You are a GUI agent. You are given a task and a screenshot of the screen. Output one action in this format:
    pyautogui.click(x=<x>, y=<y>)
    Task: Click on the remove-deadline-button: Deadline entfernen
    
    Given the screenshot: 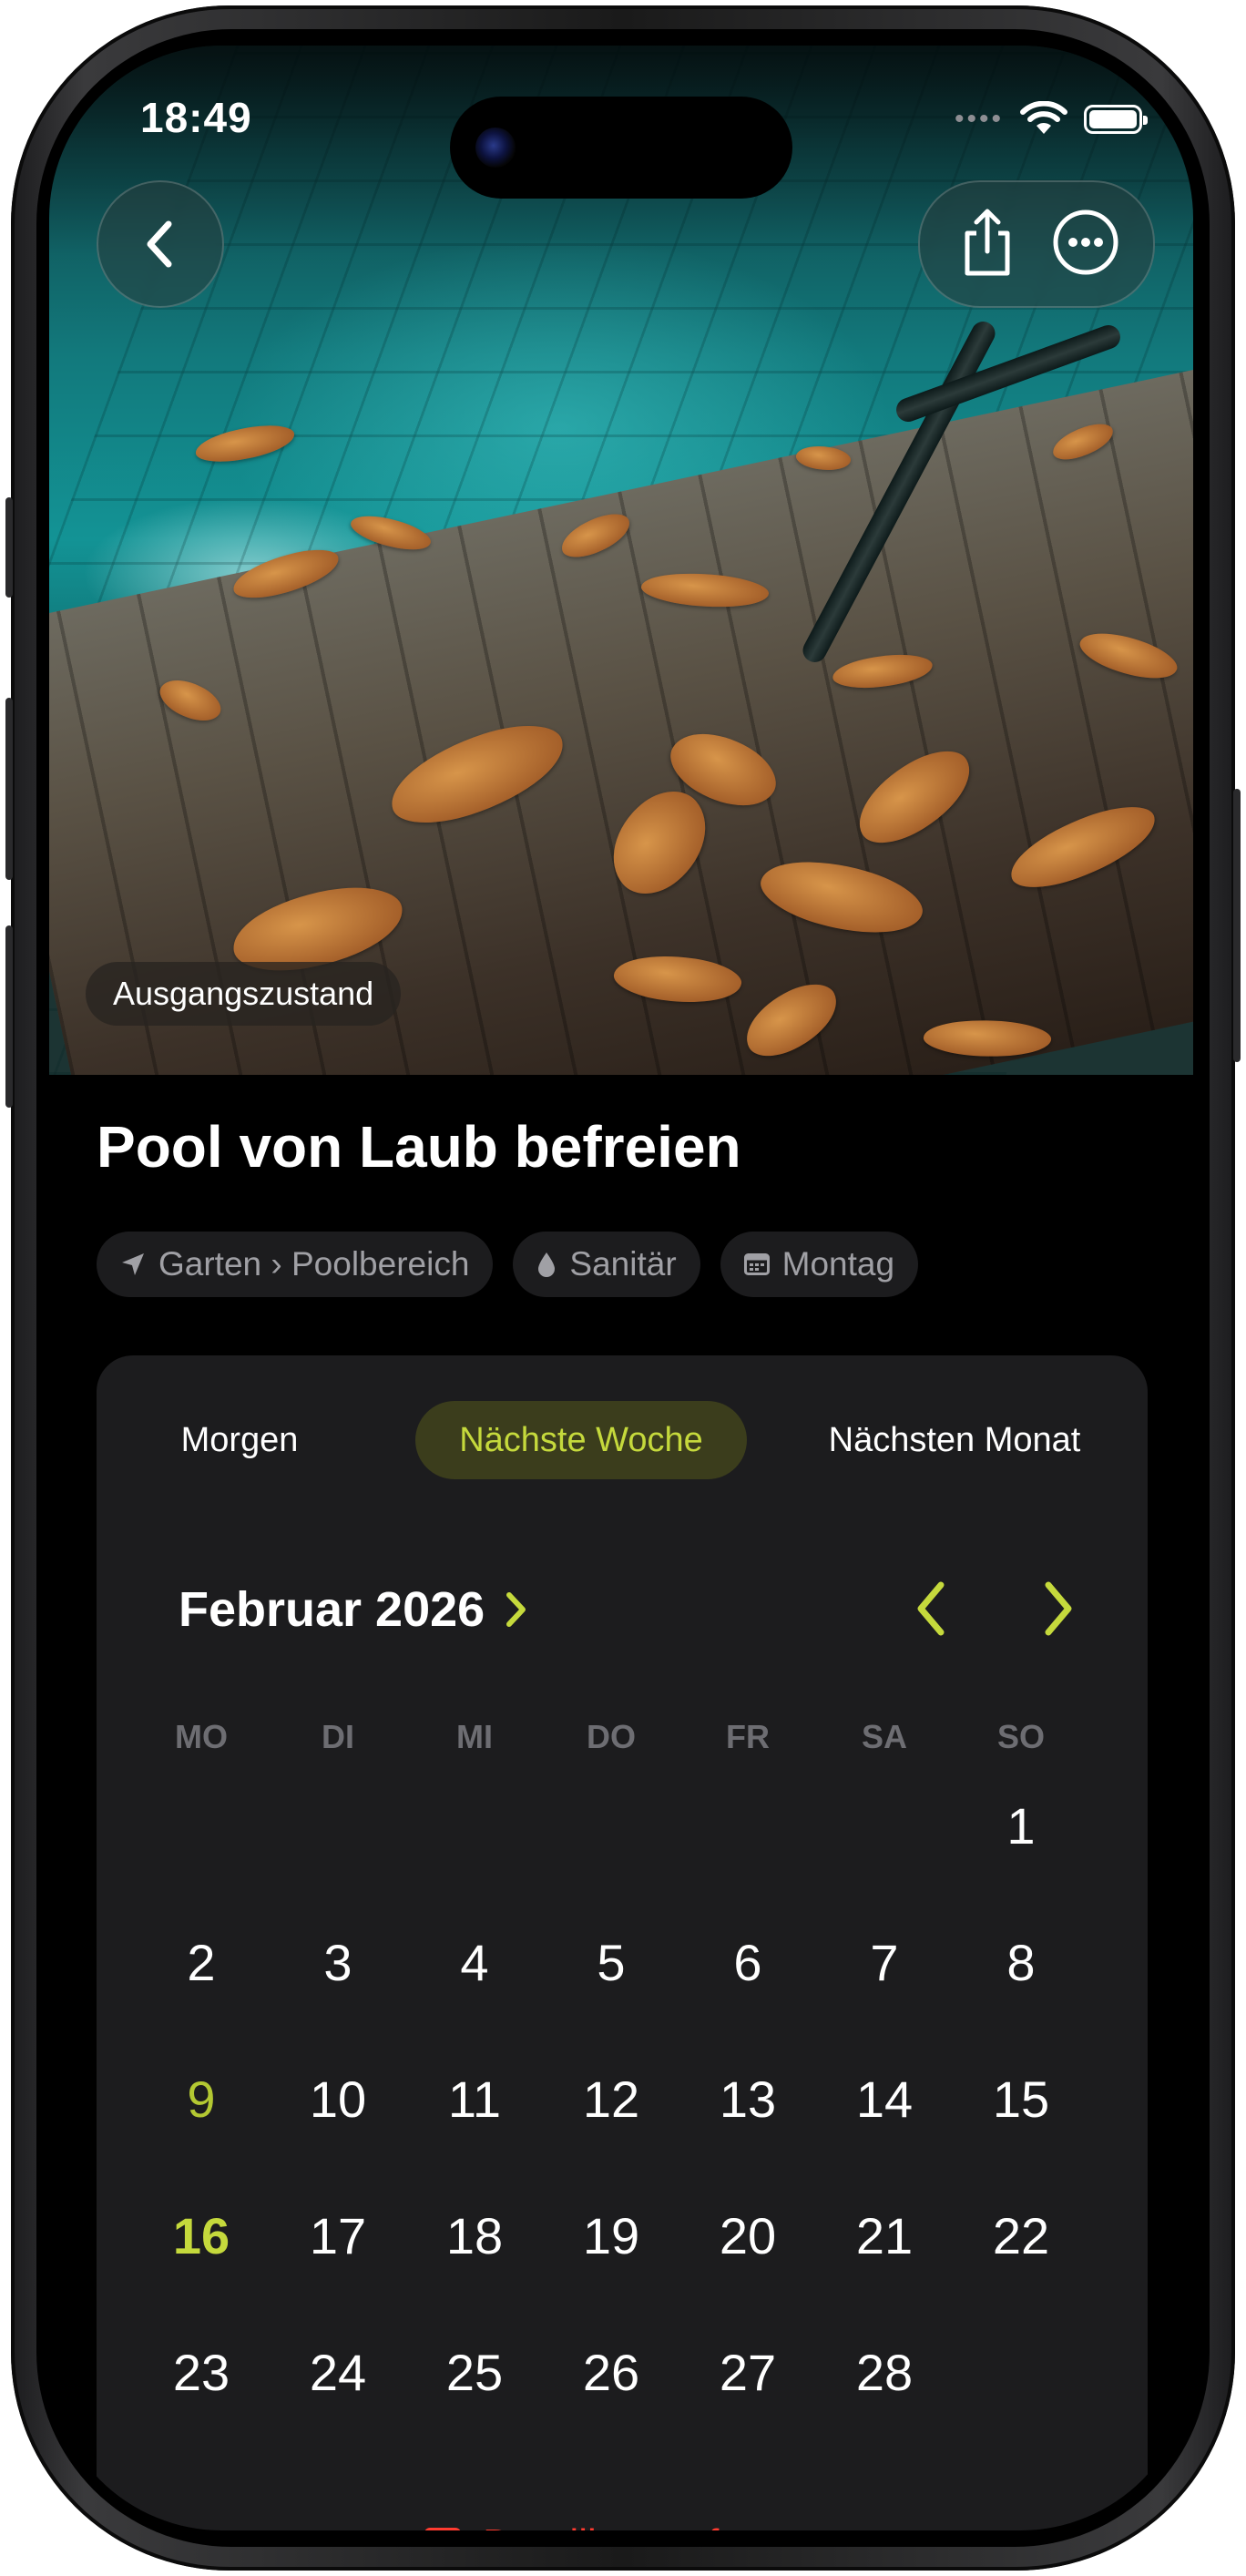 What is the action you would take?
    pyautogui.click(x=622, y=2525)
    